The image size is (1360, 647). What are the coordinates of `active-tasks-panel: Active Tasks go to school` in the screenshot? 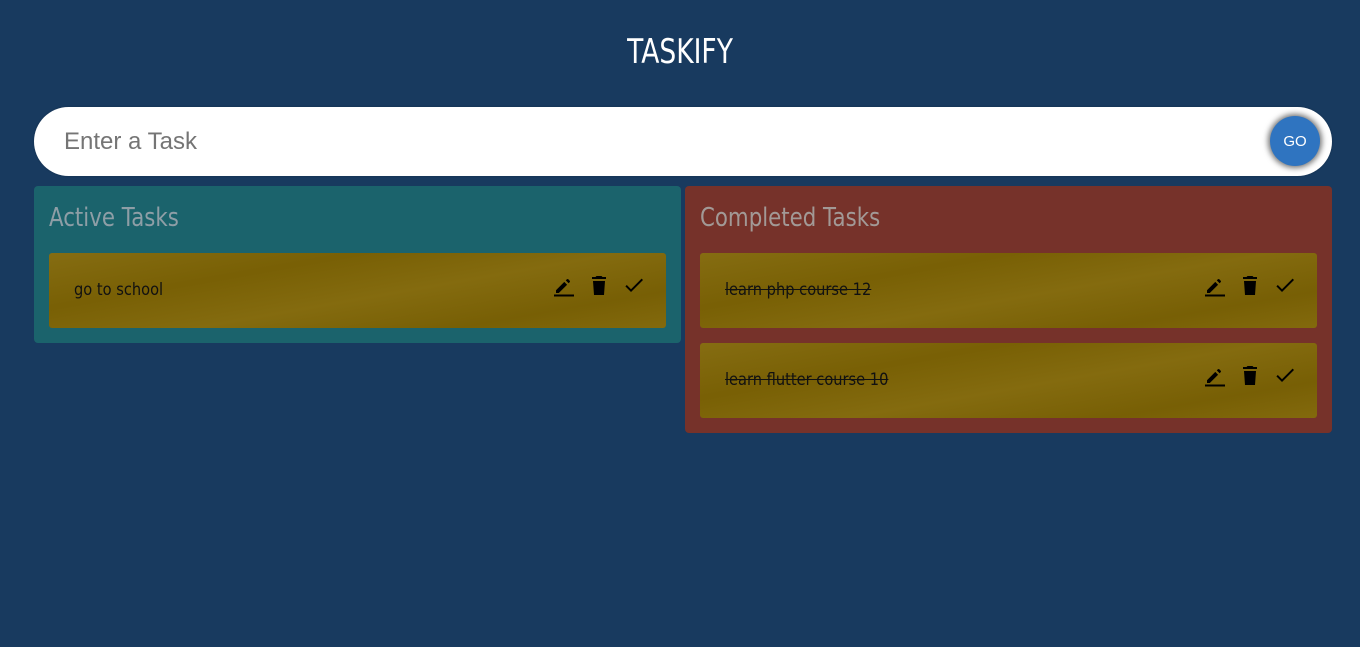 It's located at (357, 264).